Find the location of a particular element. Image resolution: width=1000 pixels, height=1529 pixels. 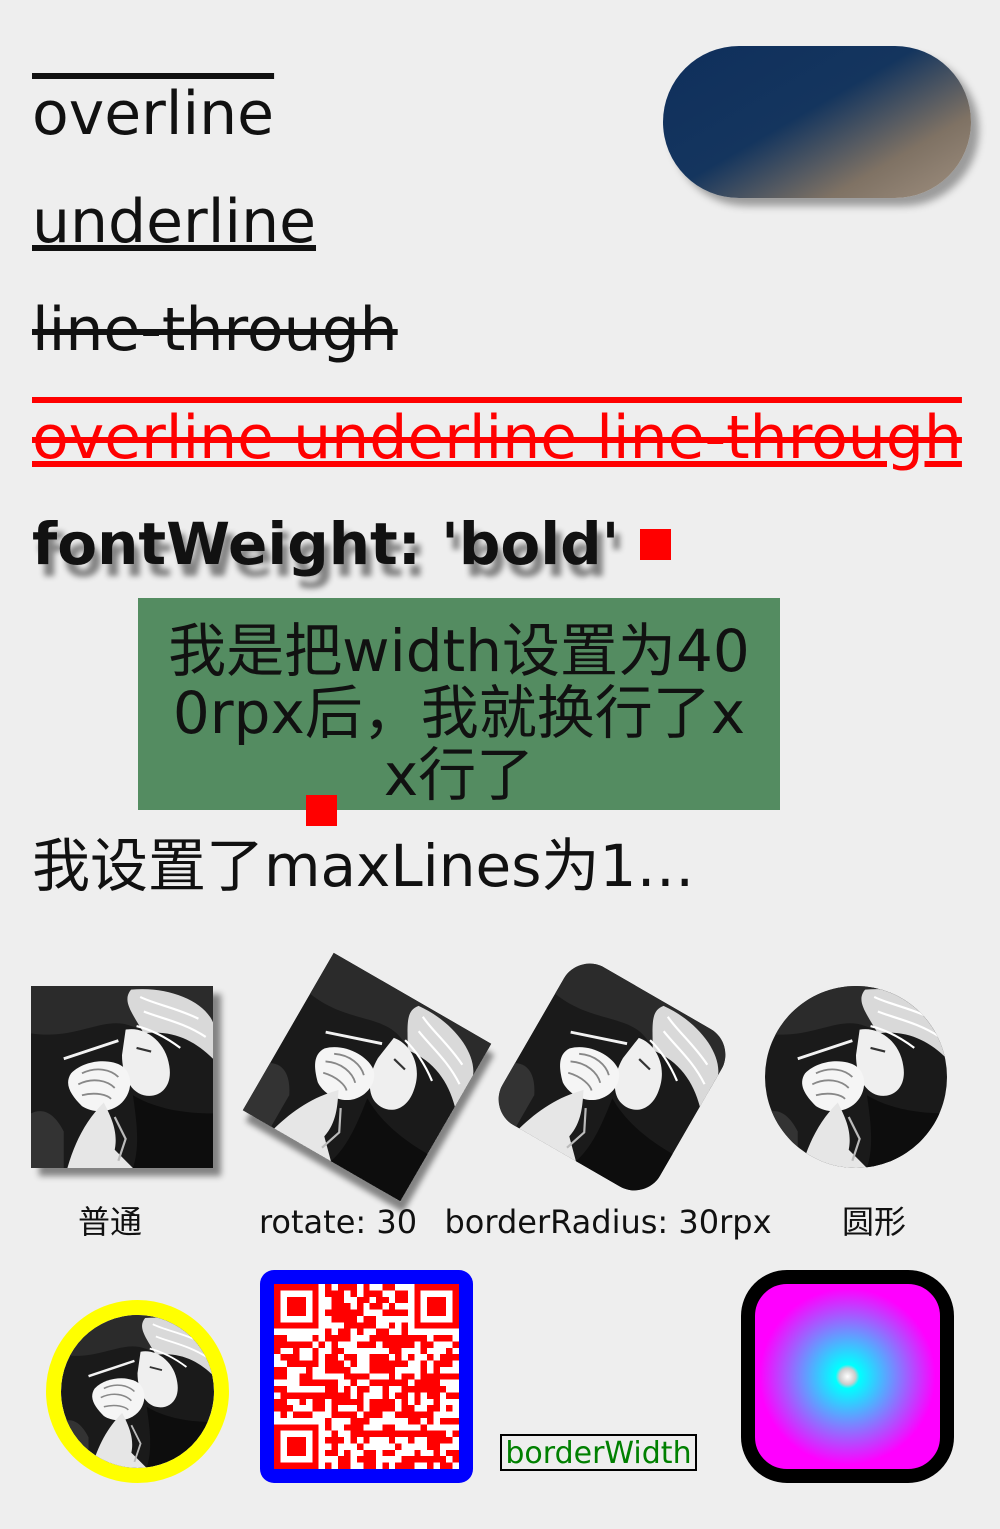

avatar-yellow-border is located at coordinates (137, 1391).